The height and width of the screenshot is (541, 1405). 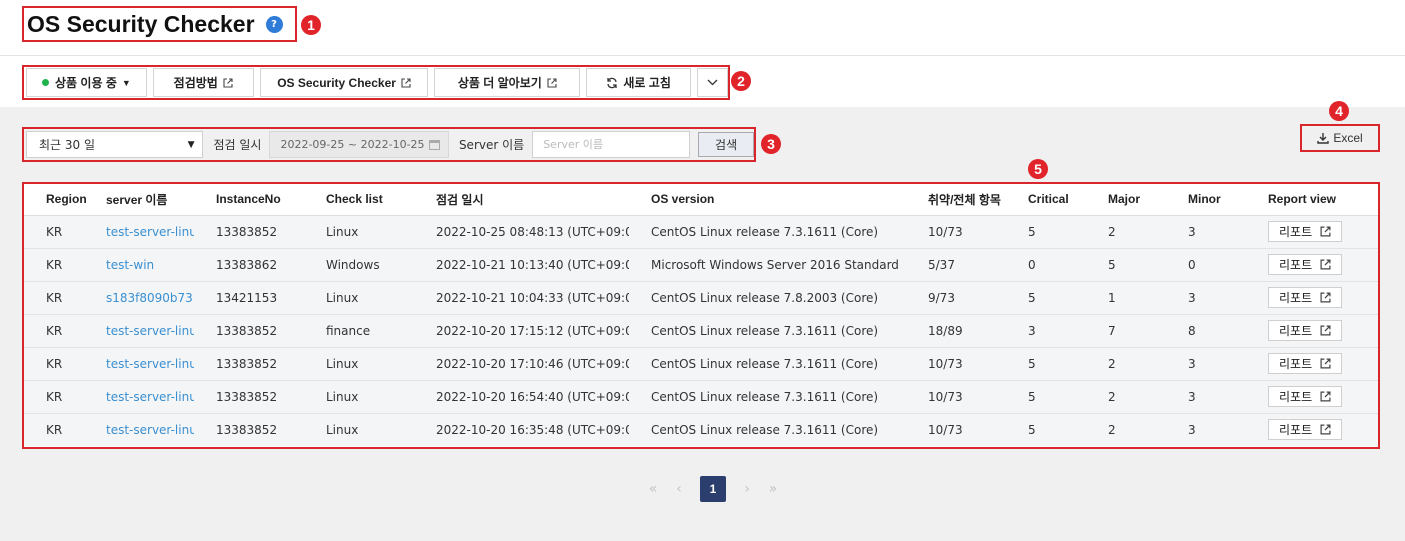 What do you see at coordinates (647, 83) in the screenshot?
I see `refresh-label: 새로 고침` at bounding box center [647, 83].